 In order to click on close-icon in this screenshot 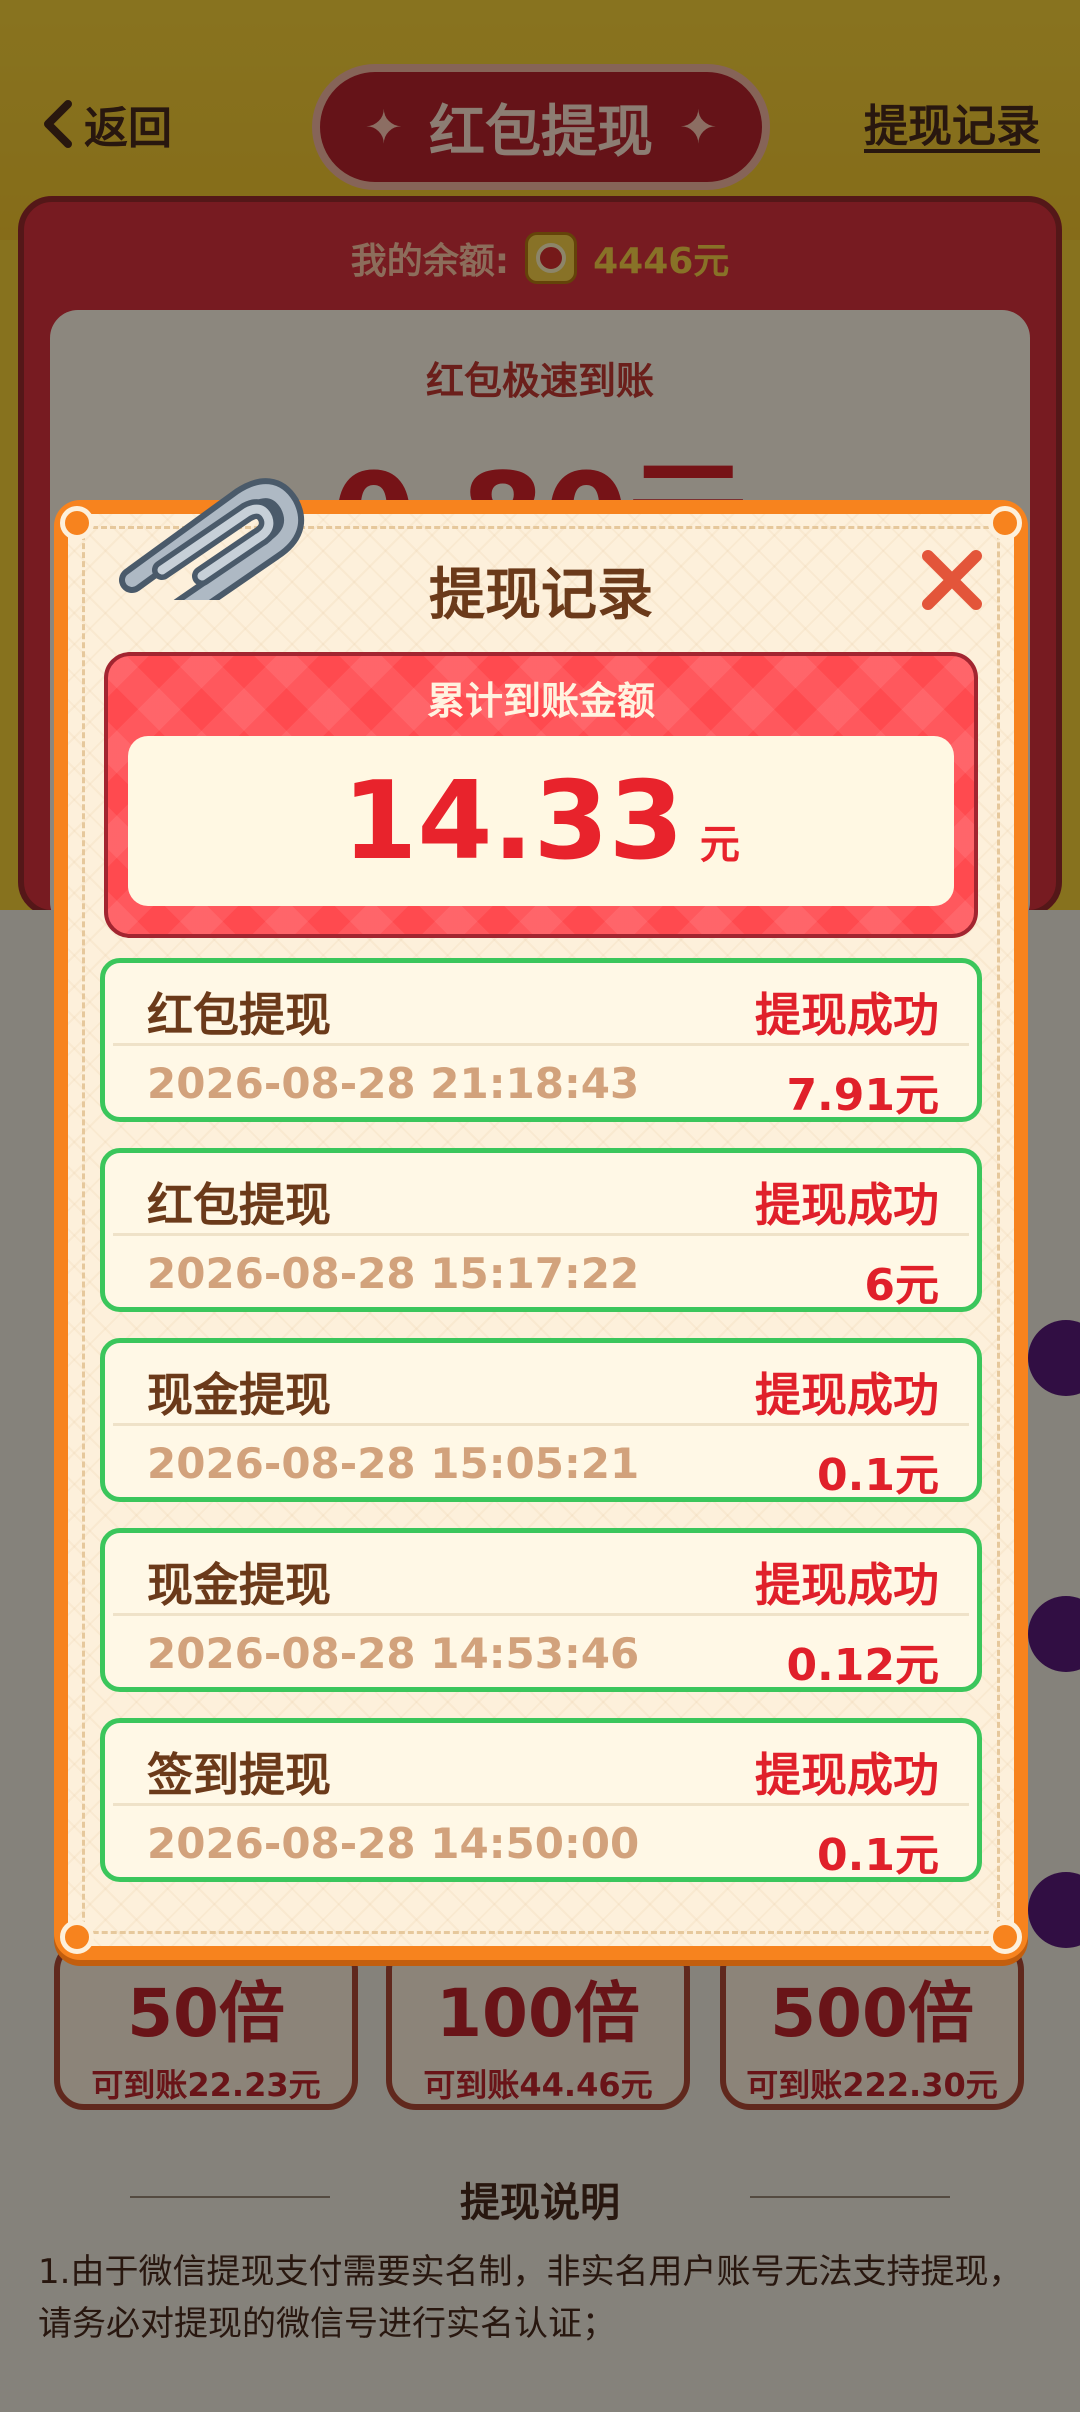, I will do `click(952, 580)`.